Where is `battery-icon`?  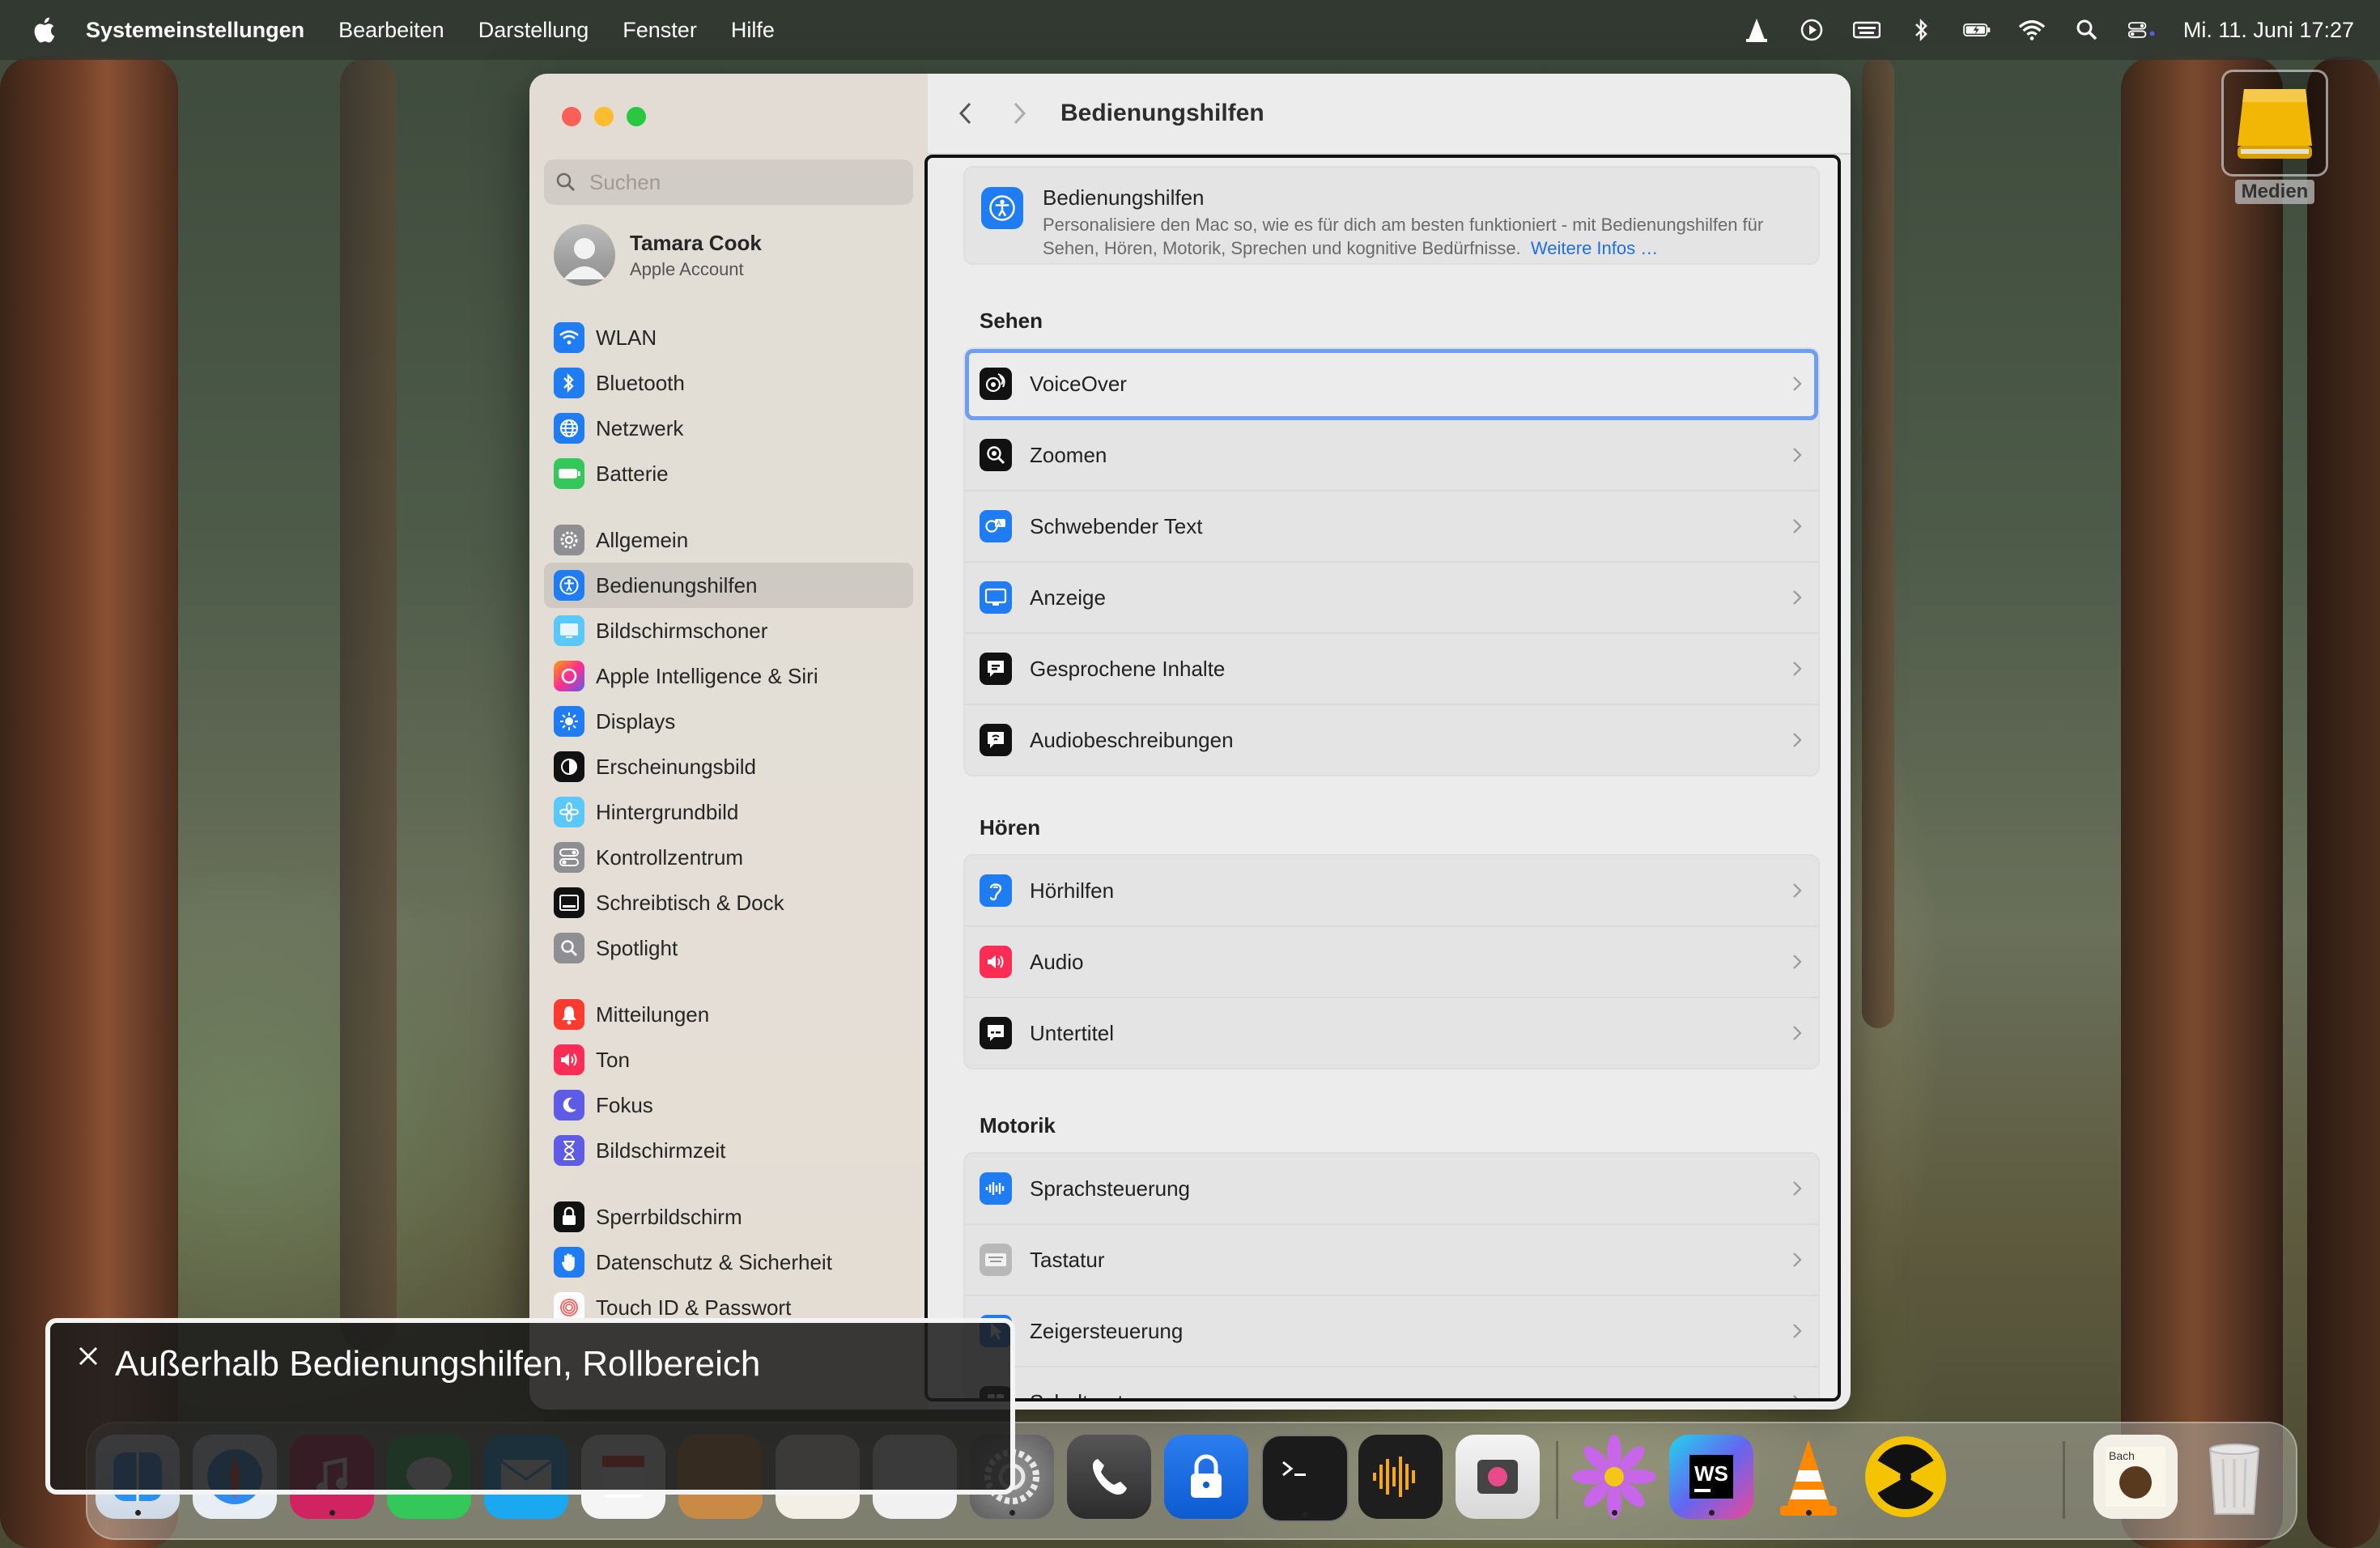 battery-icon is located at coordinates (569, 474).